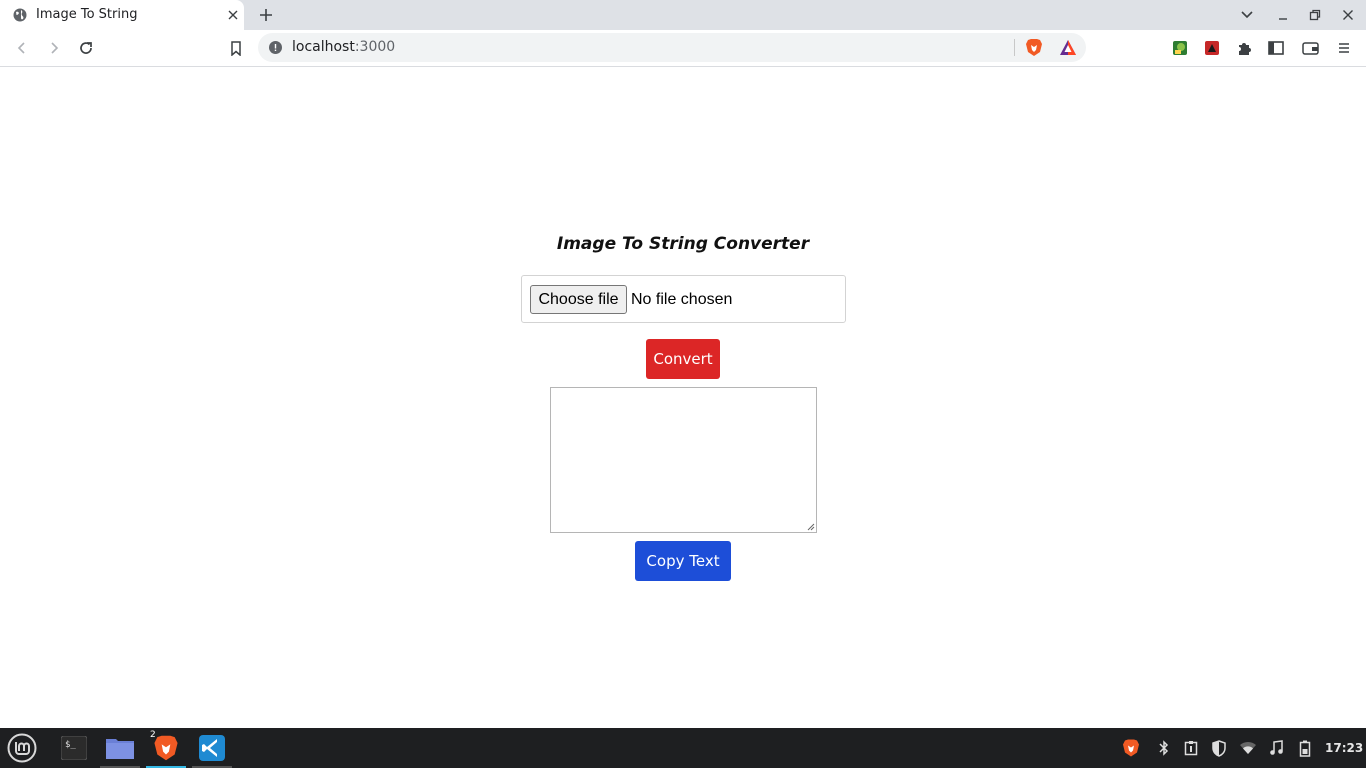 The image size is (1366, 768). What do you see at coordinates (578, 299) in the screenshot?
I see `choose-file-button: Choose file` at bounding box center [578, 299].